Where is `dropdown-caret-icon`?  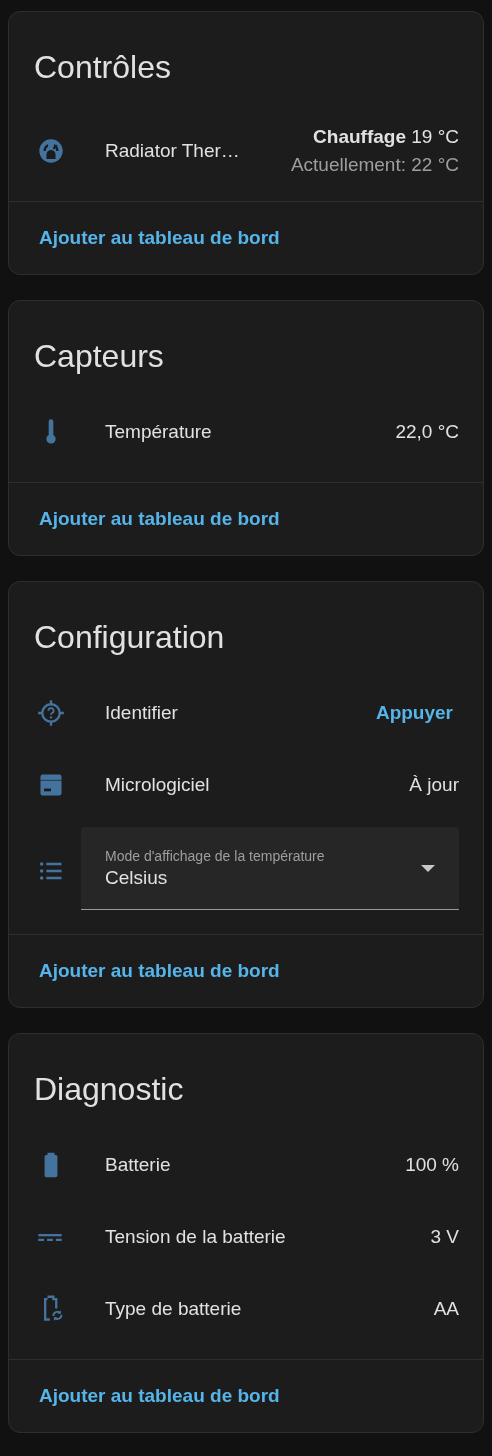 dropdown-caret-icon is located at coordinates (428, 868).